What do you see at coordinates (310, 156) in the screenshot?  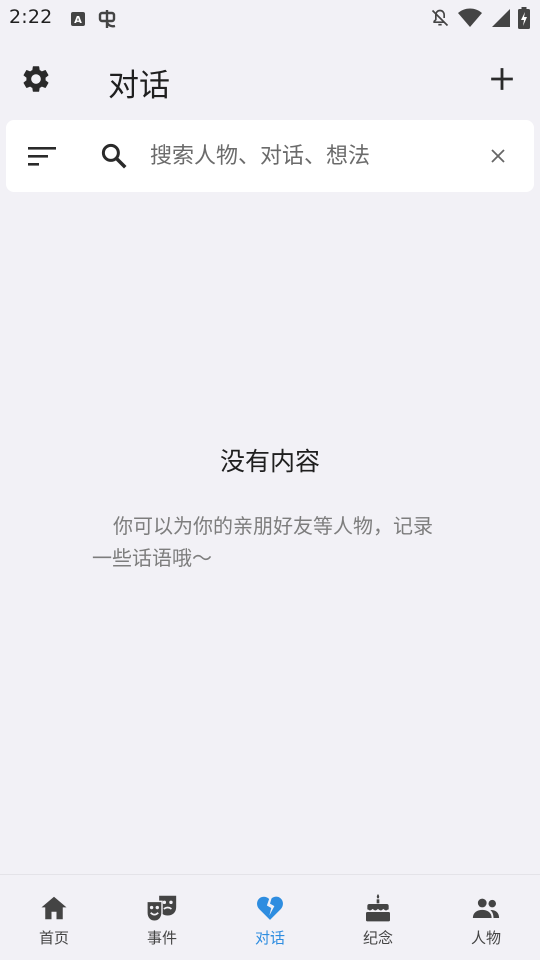 I see `search-input` at bounding box center [310, 156].